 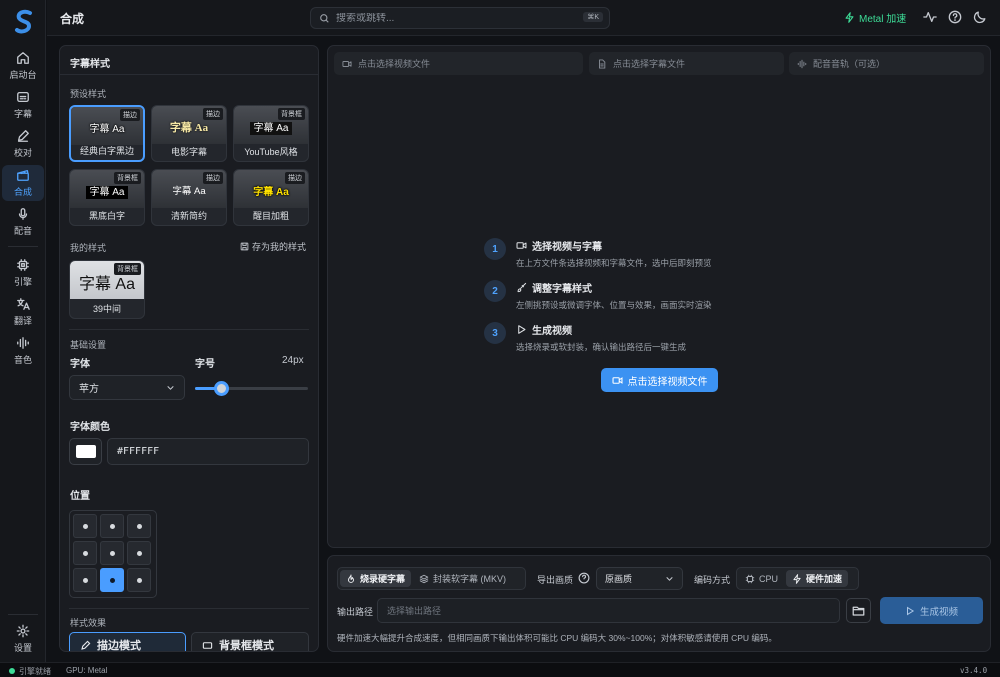 What do you see at coordinates (659, 380) in the screenshot?
I see `select-video-button: 点击选择视频文件` at bounding box center [659, 380].